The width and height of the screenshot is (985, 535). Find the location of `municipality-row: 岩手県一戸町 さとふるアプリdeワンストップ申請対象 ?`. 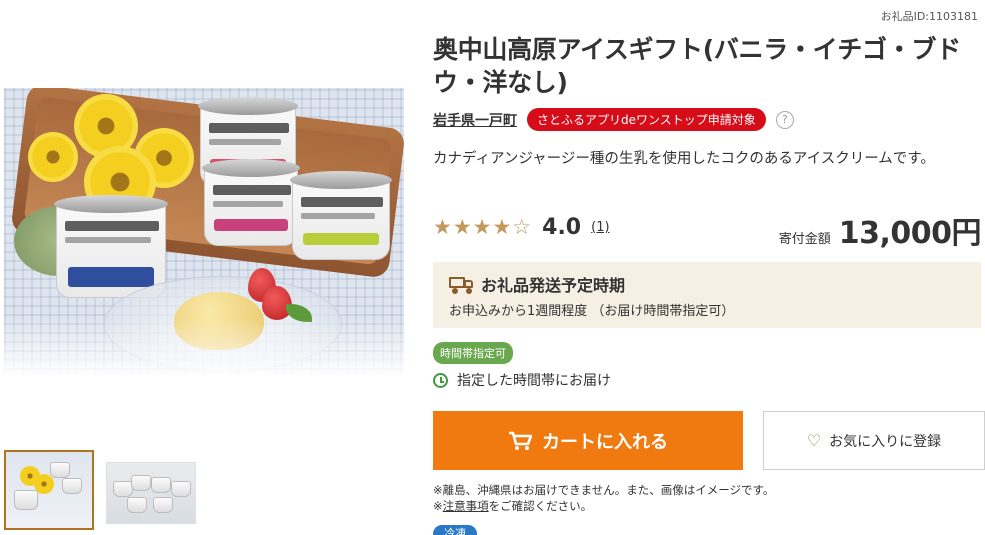

municipality-row: 岩手県一戸町 さとふるアプリdeワンストップ申請対象 ? is located at coordinates (613, 119).